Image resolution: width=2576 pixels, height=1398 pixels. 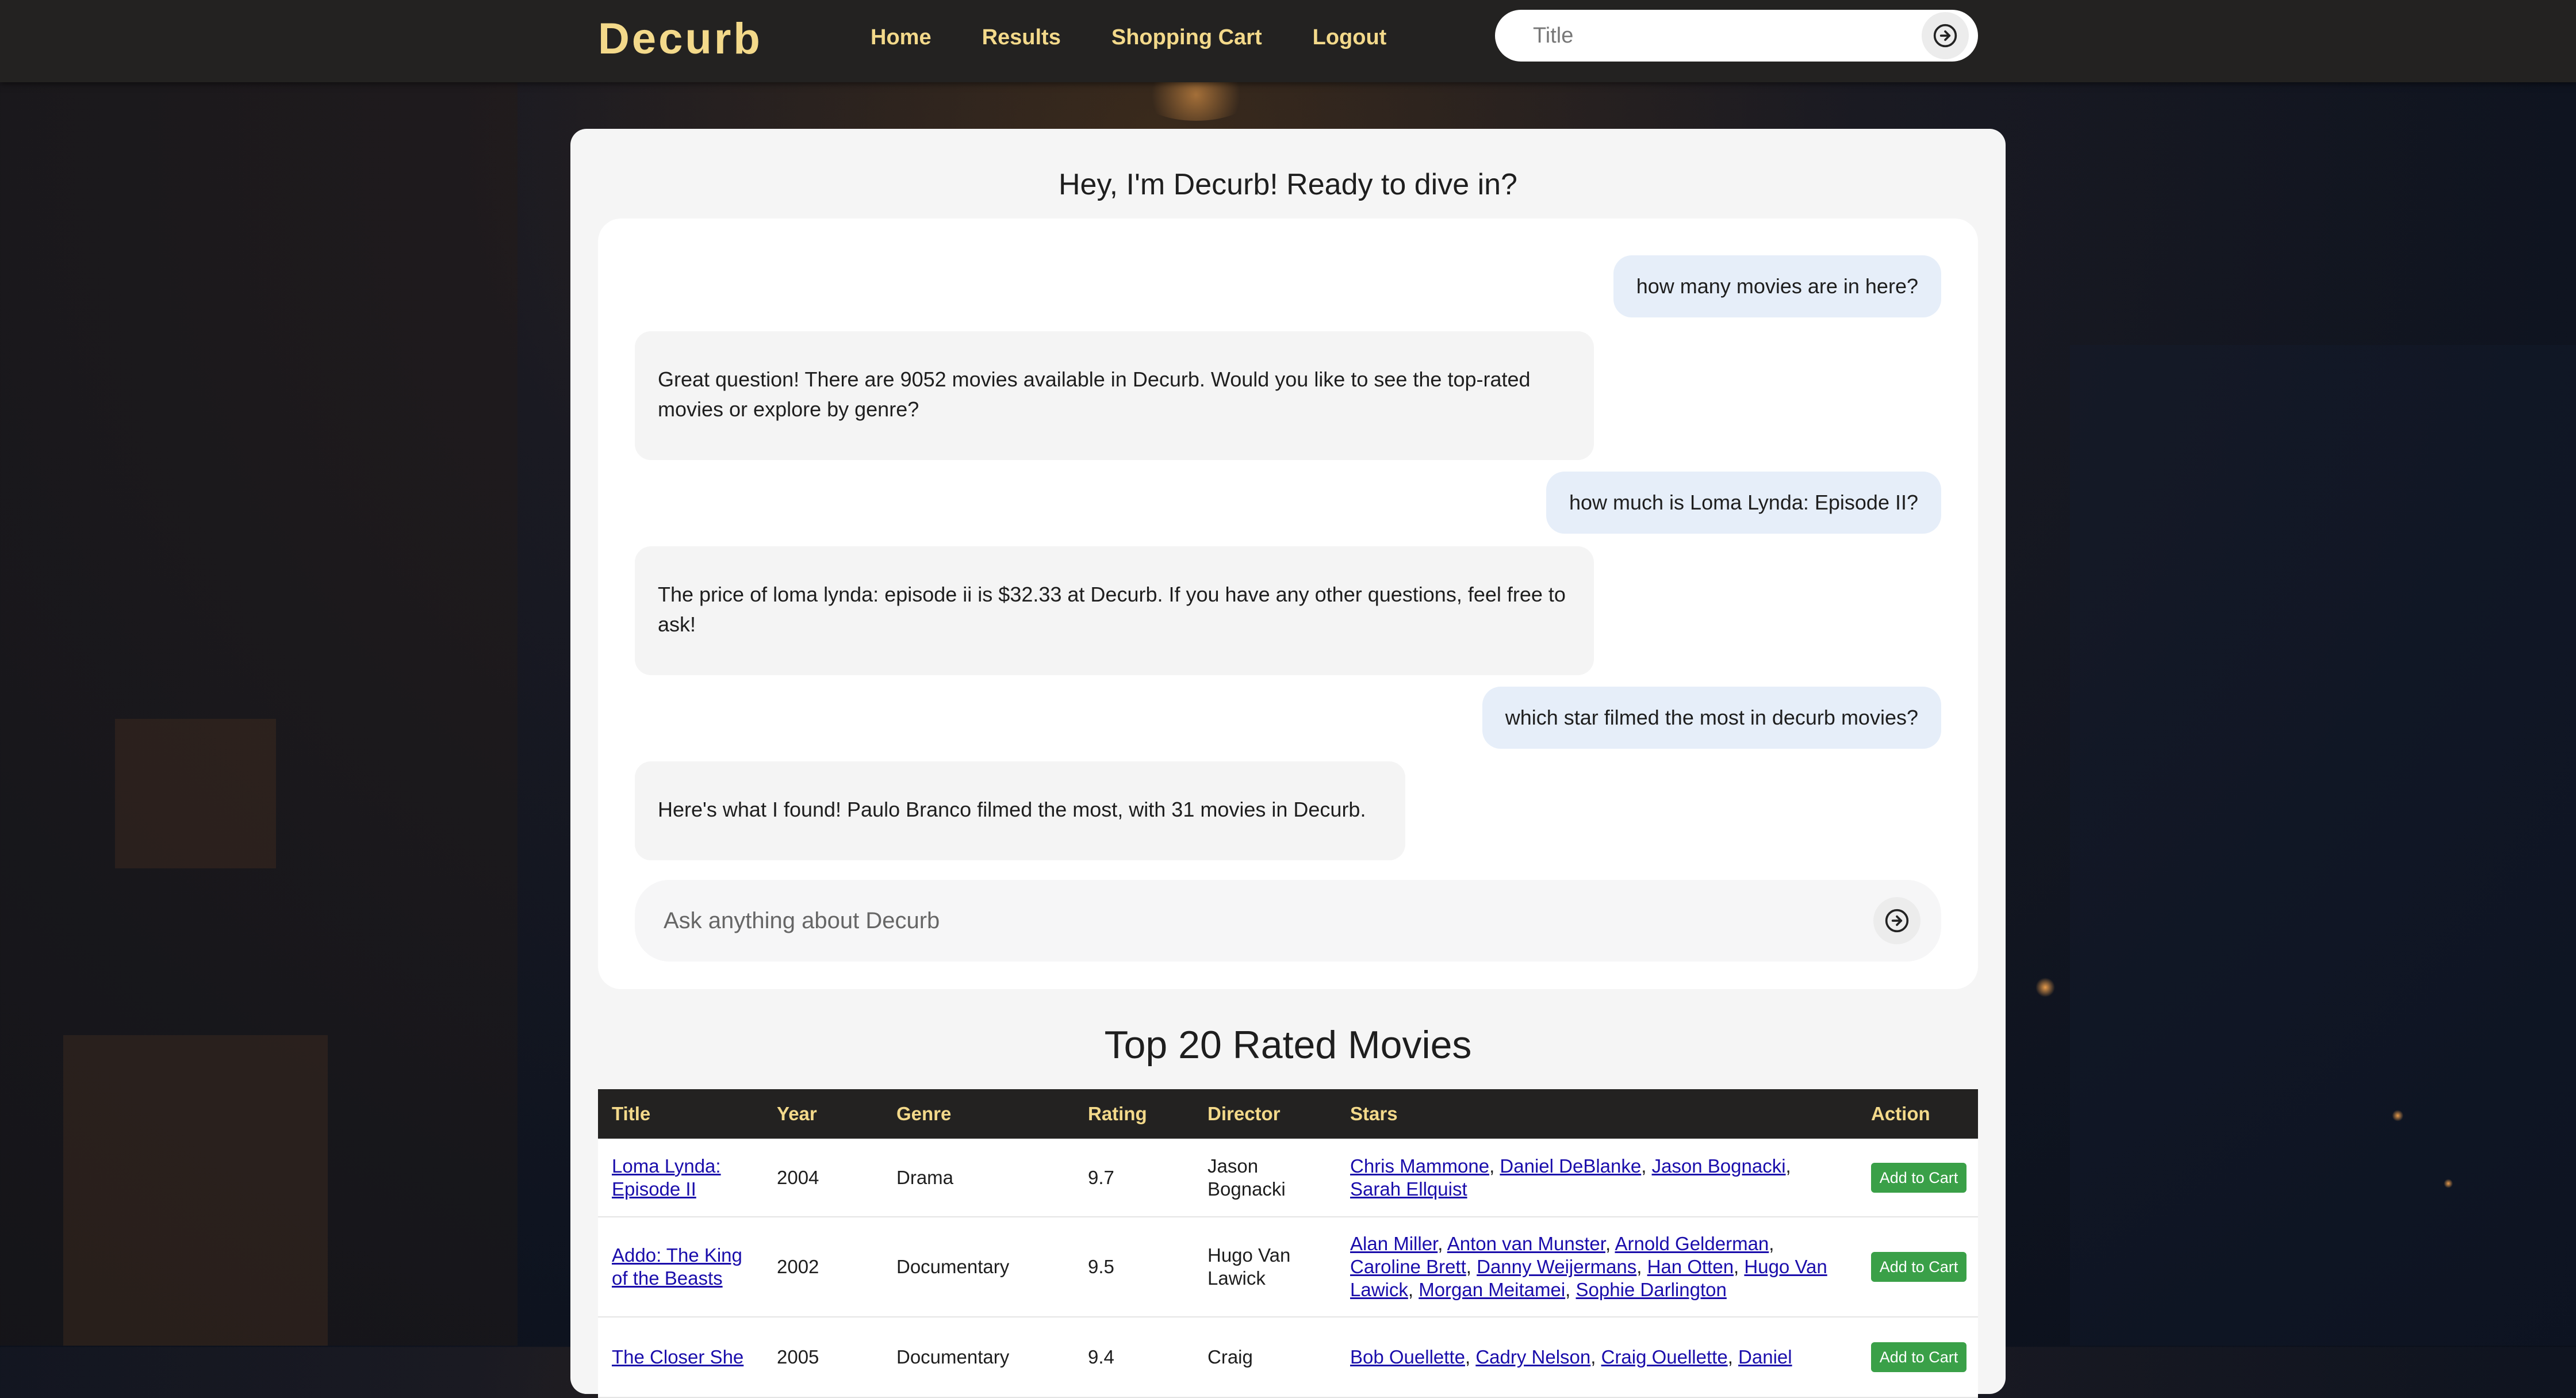 I want to click on chat-input, so click(x=1238, y=920).